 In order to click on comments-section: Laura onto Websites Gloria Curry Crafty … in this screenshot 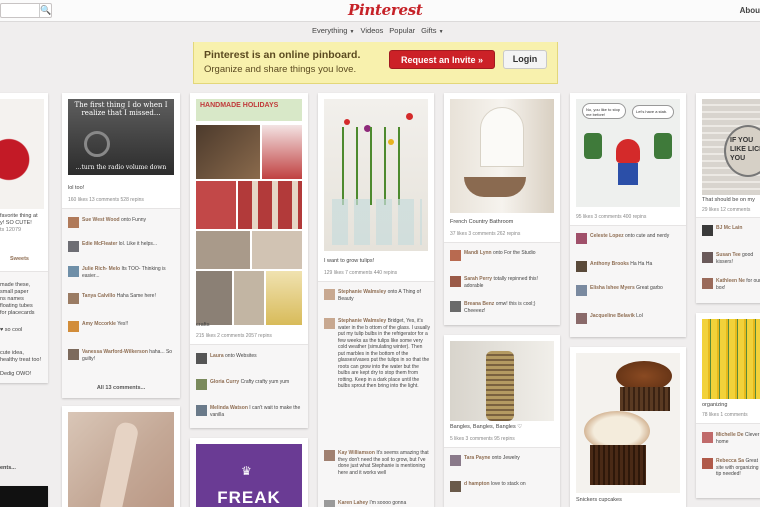, I will do `click(249, 386)`.